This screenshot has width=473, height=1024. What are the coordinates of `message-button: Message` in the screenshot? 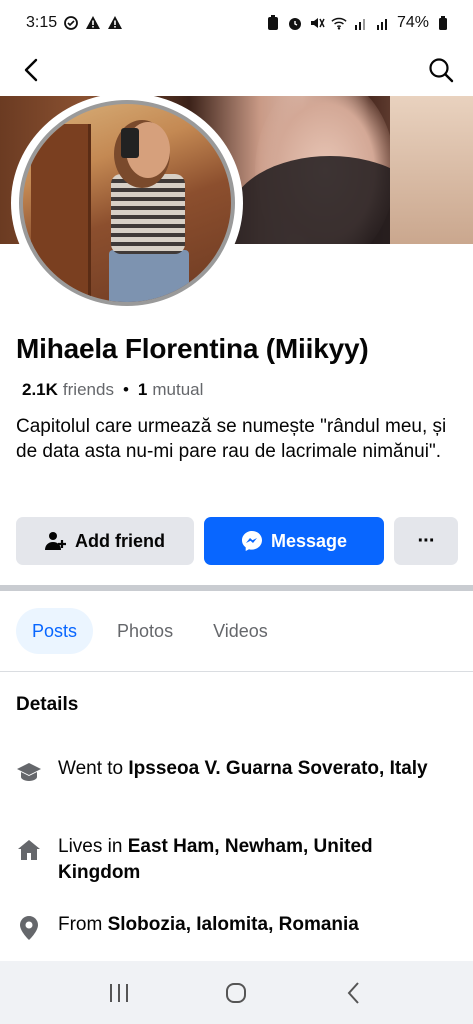 It's located at (294, 541).